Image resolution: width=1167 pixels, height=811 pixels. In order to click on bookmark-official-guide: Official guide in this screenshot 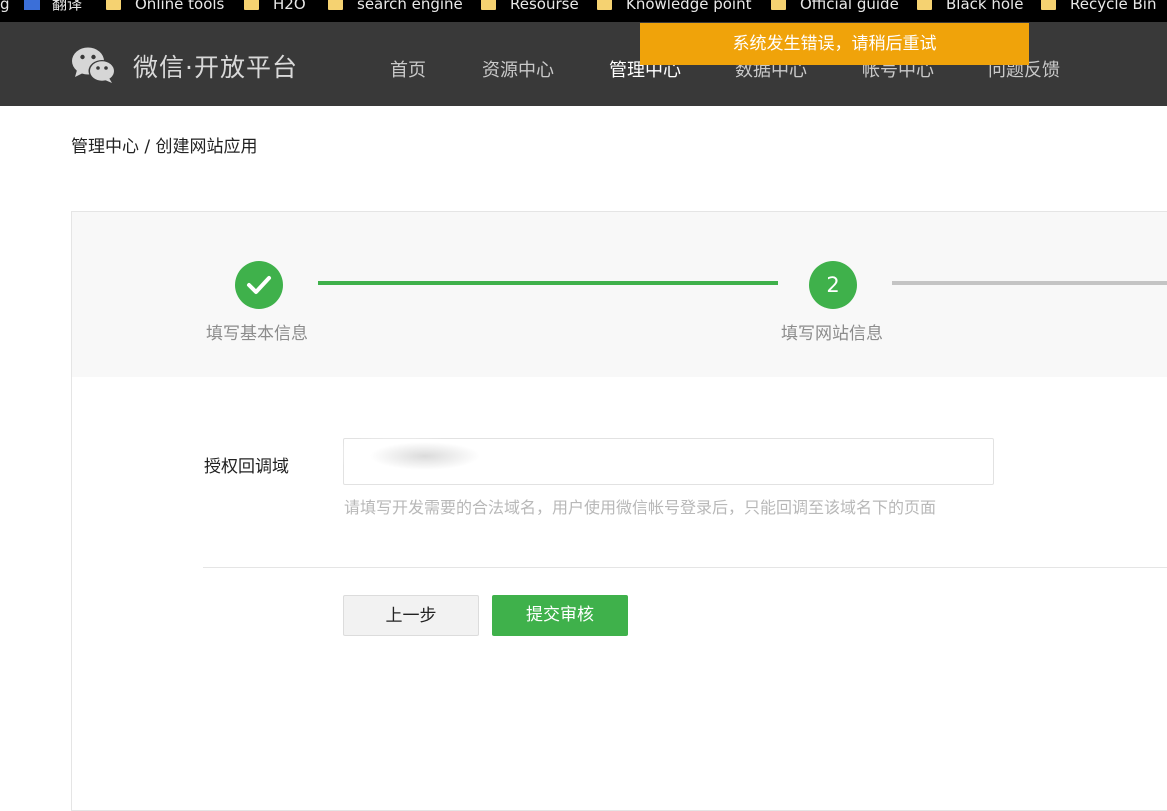, I will do `click(835, 7)`.